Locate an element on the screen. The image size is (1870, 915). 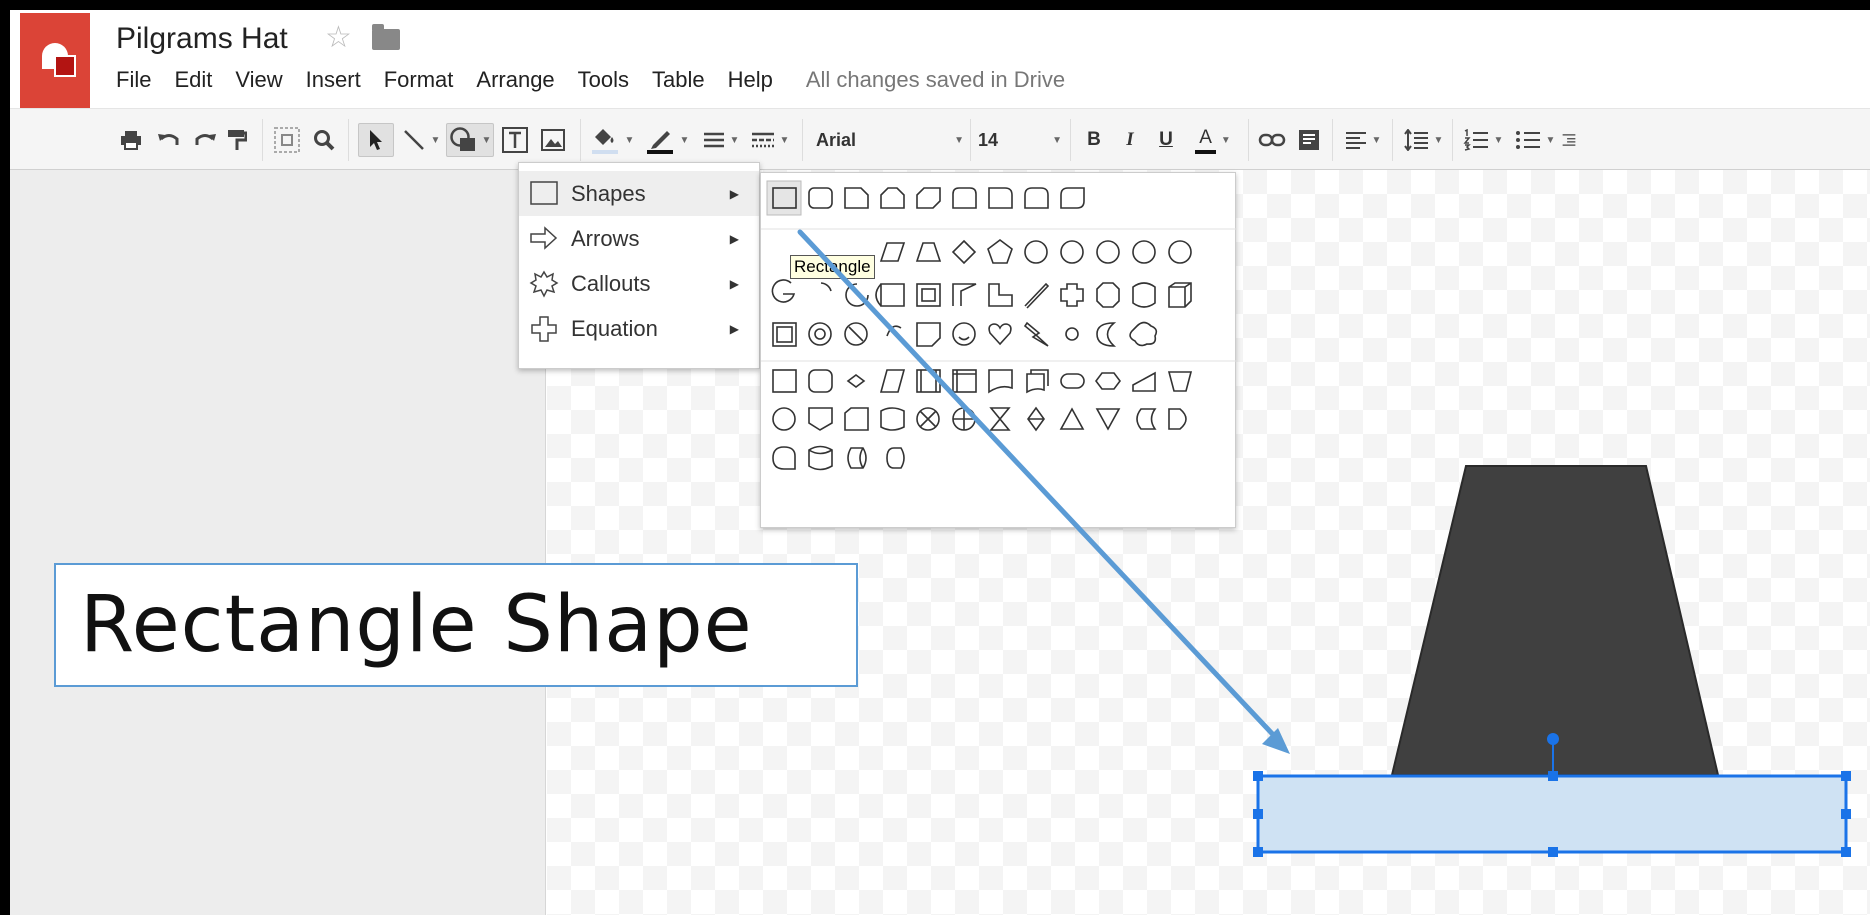
document-title: Pilgrams Hat is located at coordinates (202, 39).